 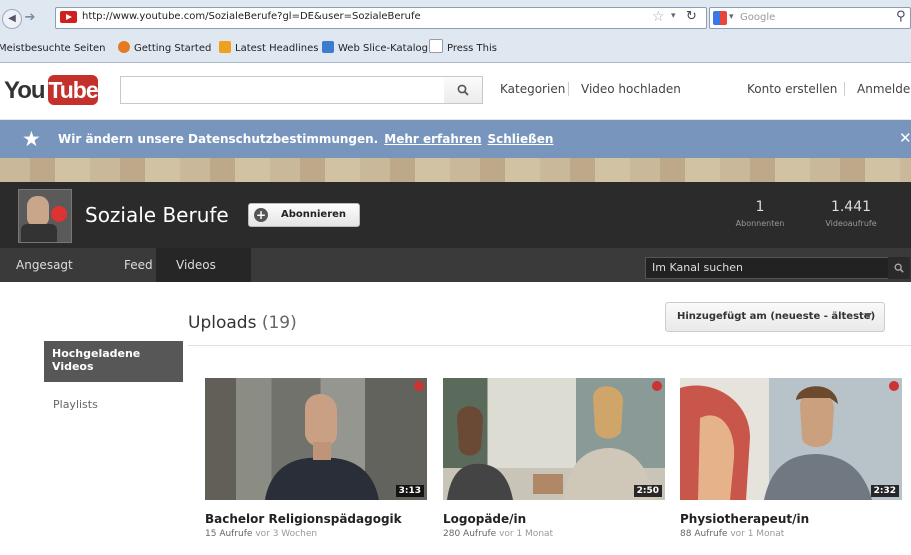 I want to click on search-engine-placeholder: Google, so click(x=758, y=17).